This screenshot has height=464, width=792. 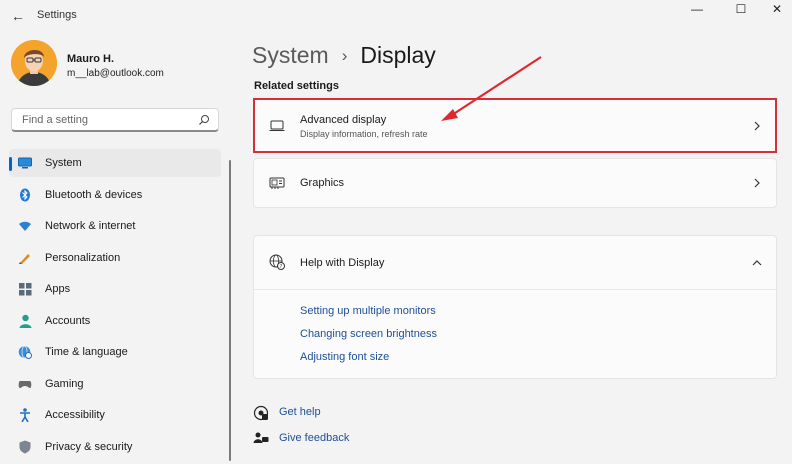 What do you see at coordinates (94, 194) in the screenshot?
I see `sidebar-item-label: Bluetooth & devices` at bounding box center [94, 194].